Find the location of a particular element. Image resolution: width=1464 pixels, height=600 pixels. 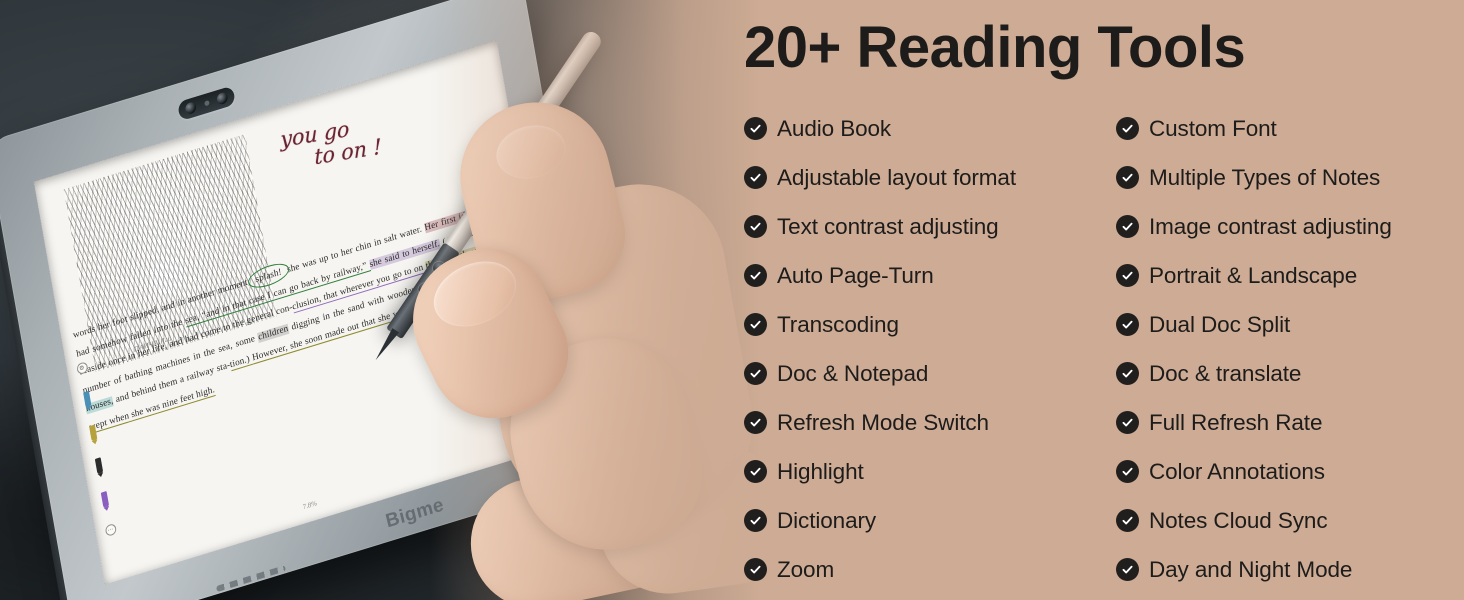

feature-item: Text contrast adjusting is located at coordinates (934, 226).